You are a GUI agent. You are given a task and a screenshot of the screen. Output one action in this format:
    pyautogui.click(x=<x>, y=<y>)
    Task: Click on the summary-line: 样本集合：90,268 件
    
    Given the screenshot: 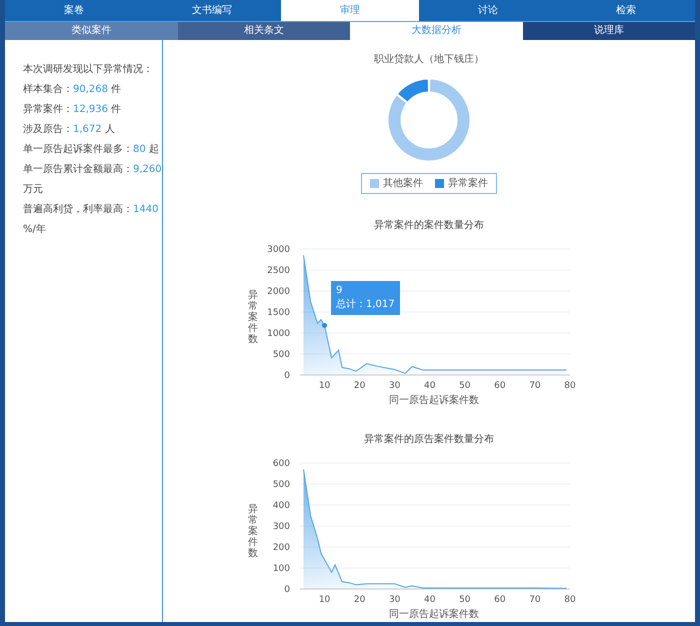 What is the action you would take?
    pyautogui.click(x=72, y=89)
    